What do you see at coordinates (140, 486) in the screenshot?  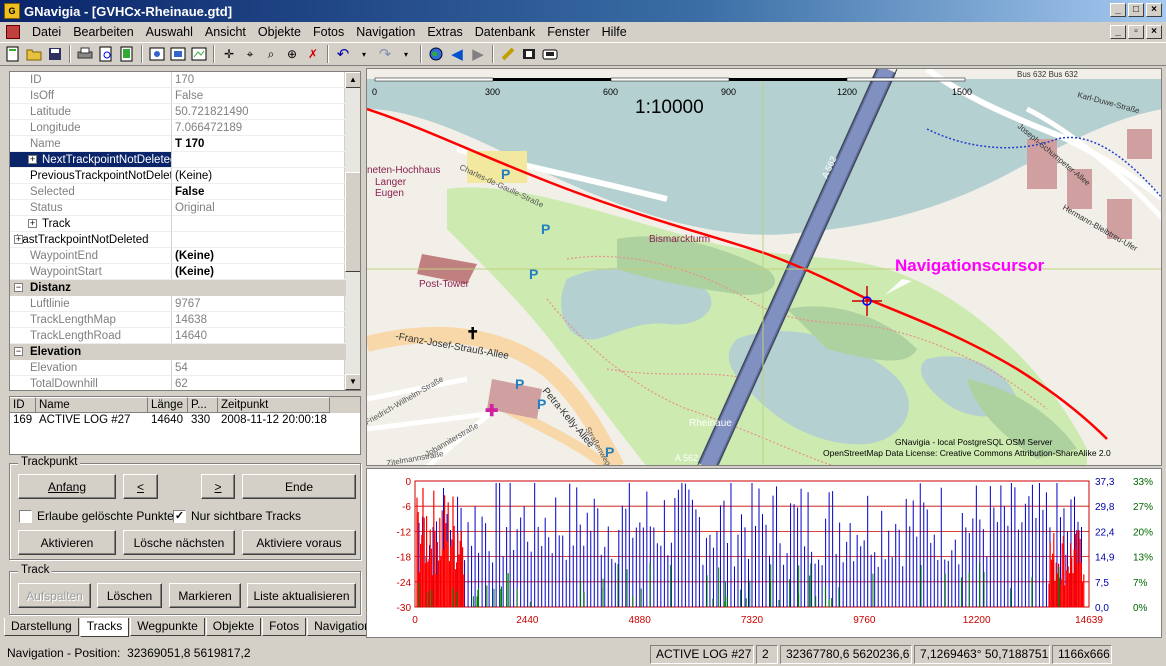 I see `previous-button: <` at bounding box center [140, 486].